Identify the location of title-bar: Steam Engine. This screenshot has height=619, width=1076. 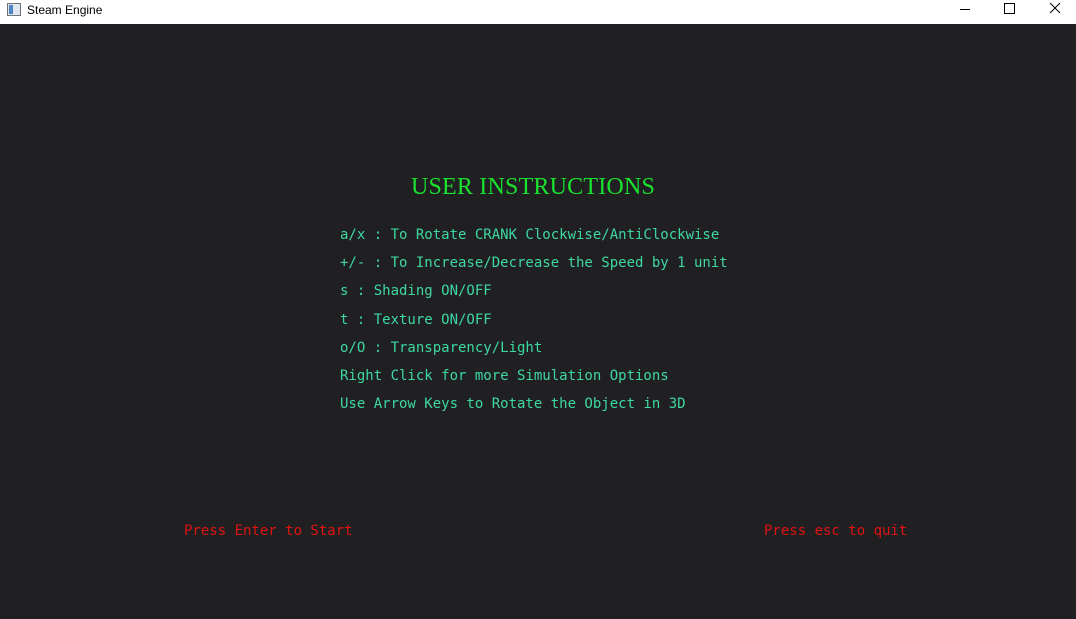
(538, 12).